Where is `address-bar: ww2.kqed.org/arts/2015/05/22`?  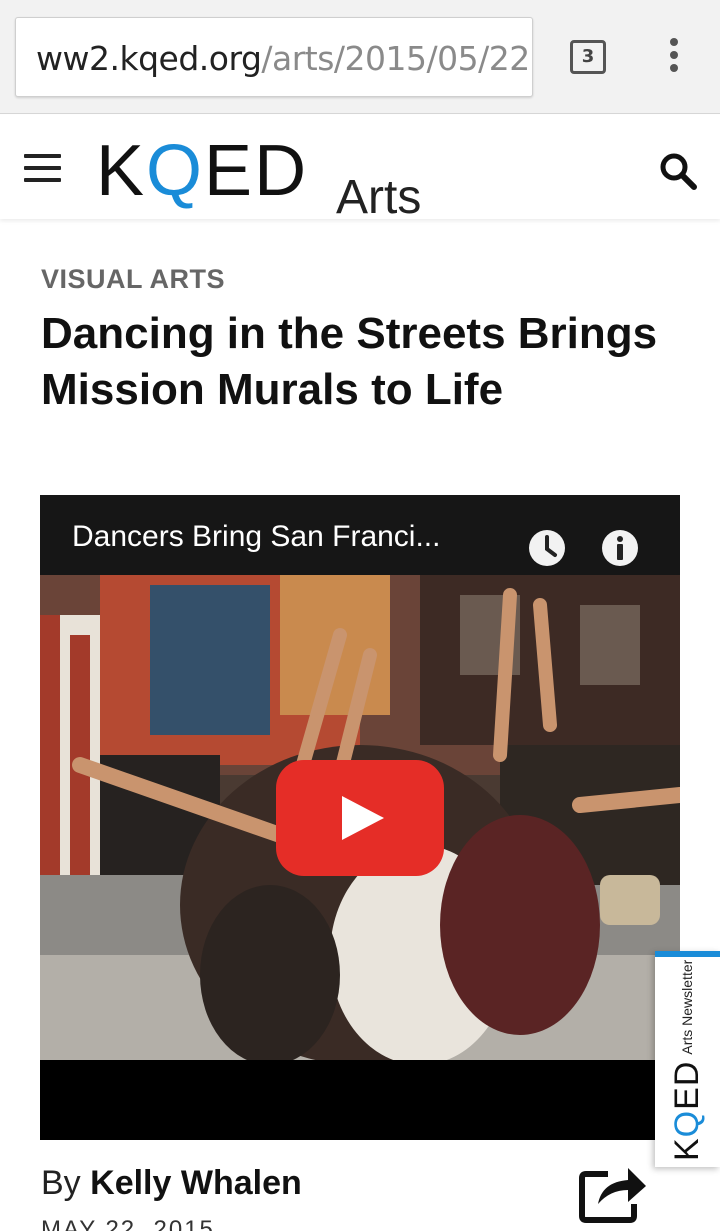
address-bar: ww2.kqed.org/arts/2015/05/22 is located at coordinates (274, 57).